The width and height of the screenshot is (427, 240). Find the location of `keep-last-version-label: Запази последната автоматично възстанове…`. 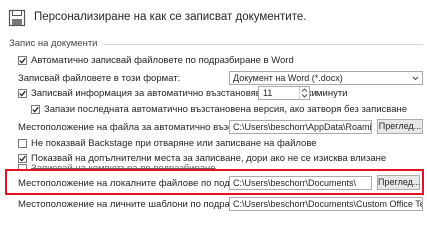

keep-last-version-label: Запази последната автоматично възстанове… is located at coordinates (226, 109).